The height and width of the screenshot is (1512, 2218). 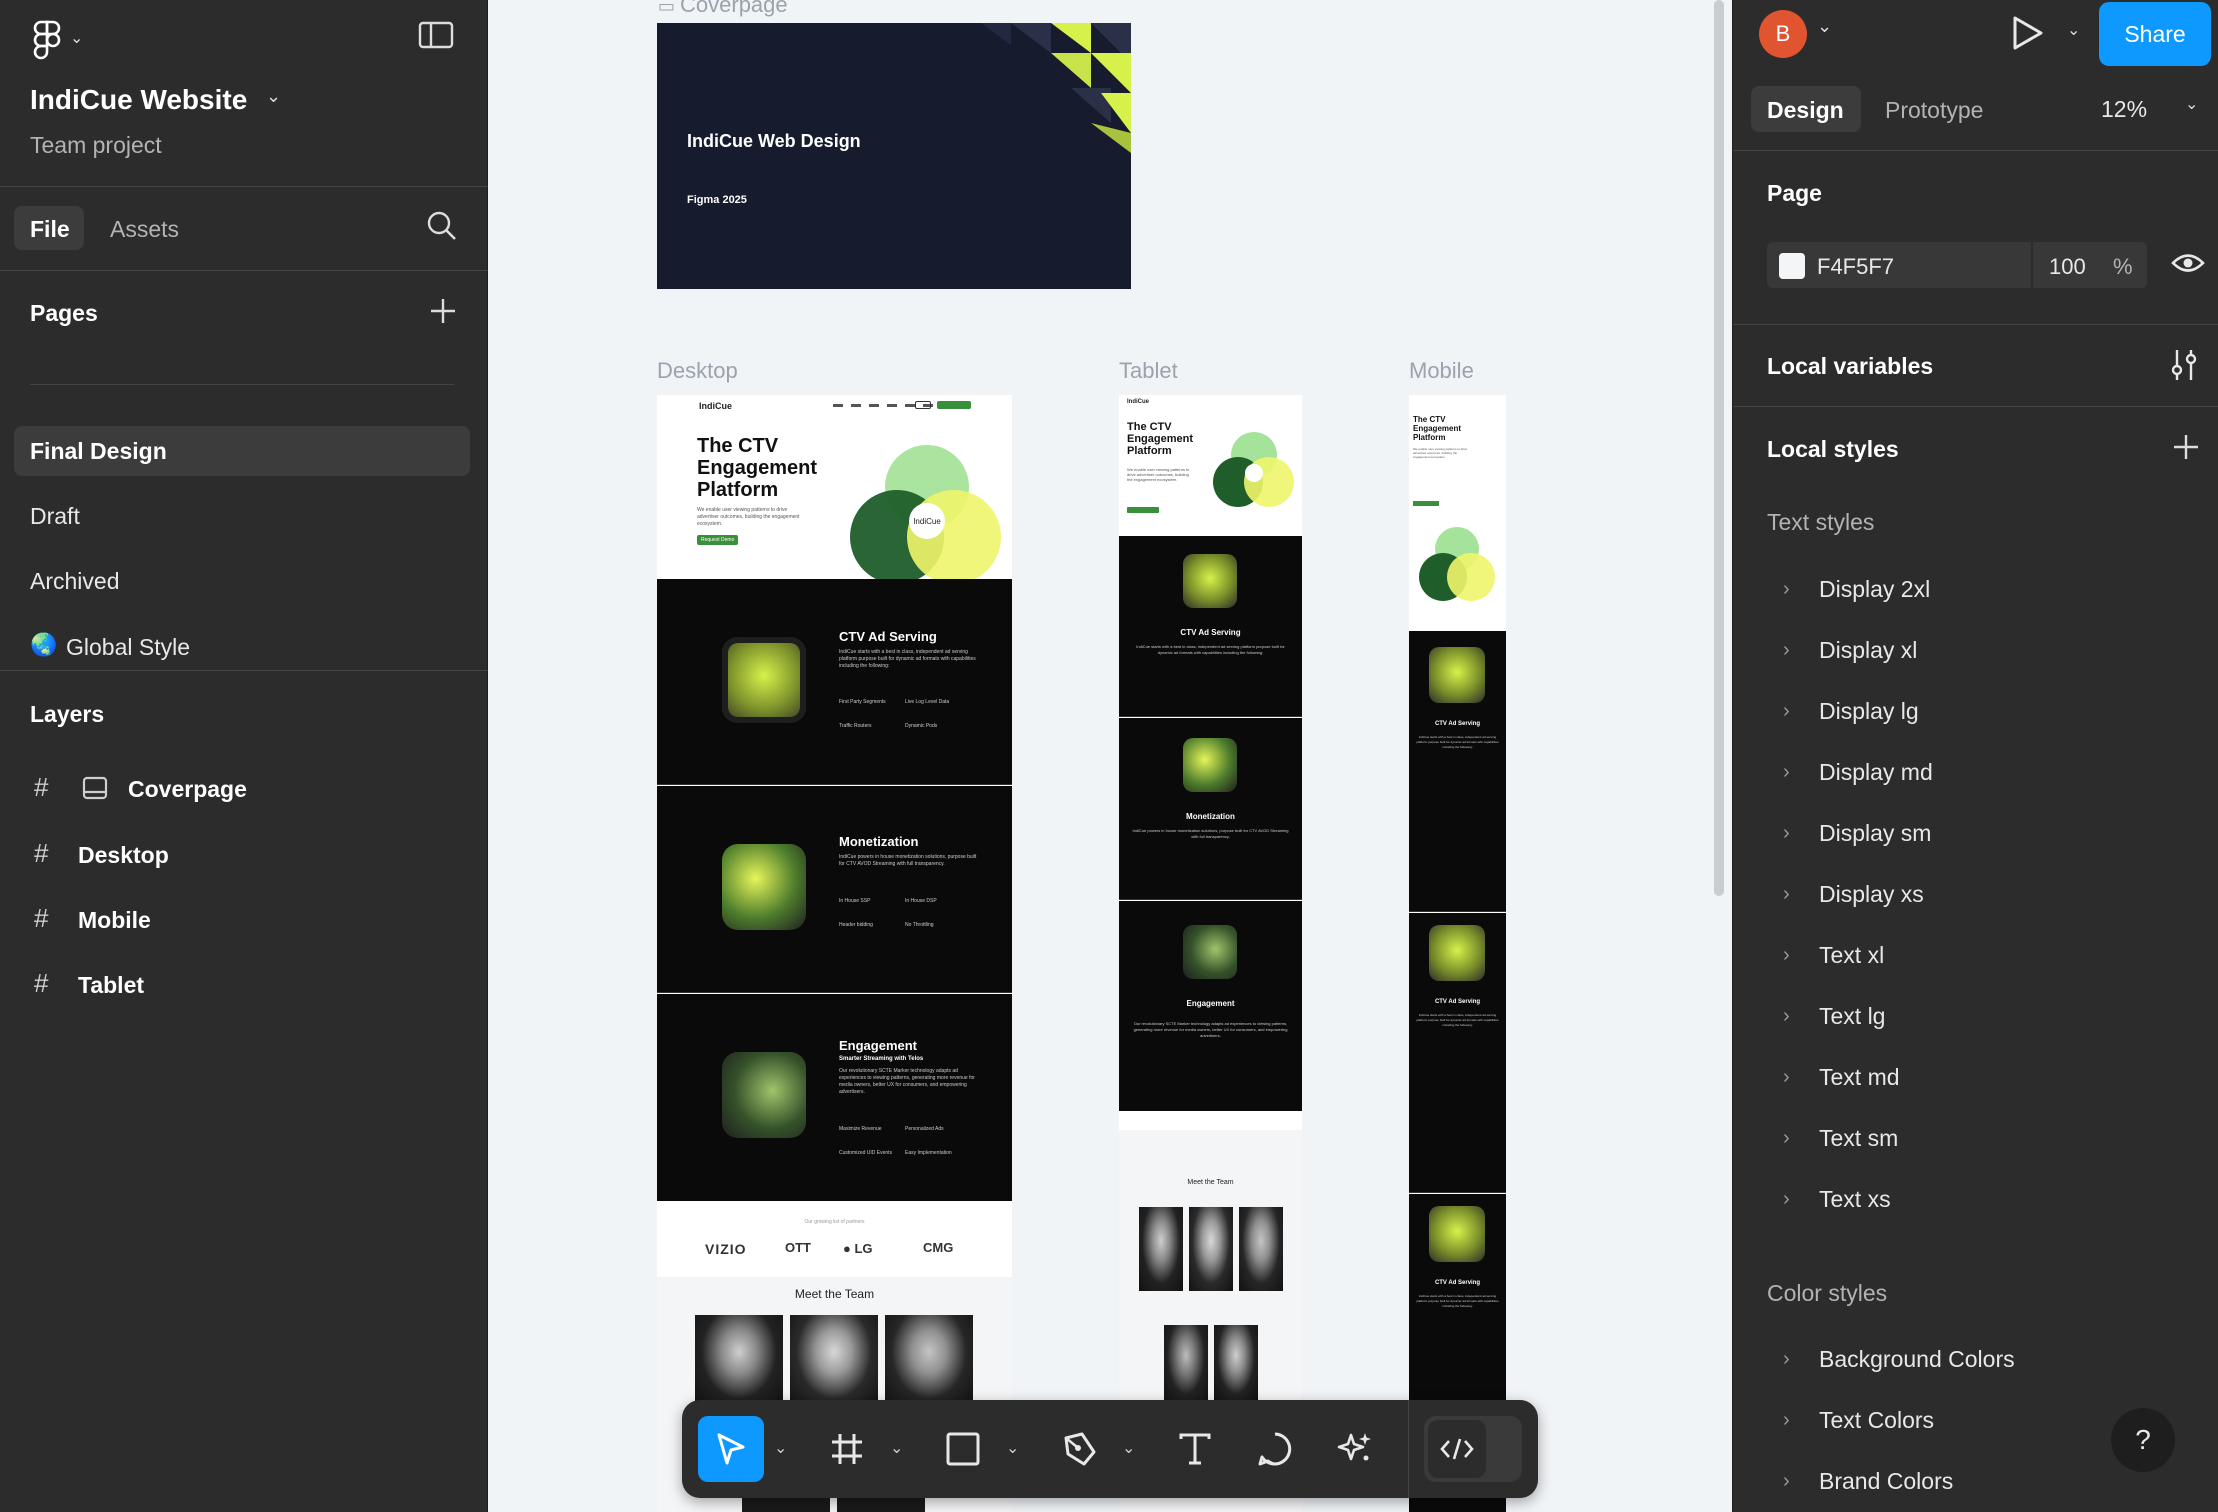 What do you see at coordinates (847, 1449) in the screenshot?
I see `frame-tool-button` at bounding box center [847, 1449].